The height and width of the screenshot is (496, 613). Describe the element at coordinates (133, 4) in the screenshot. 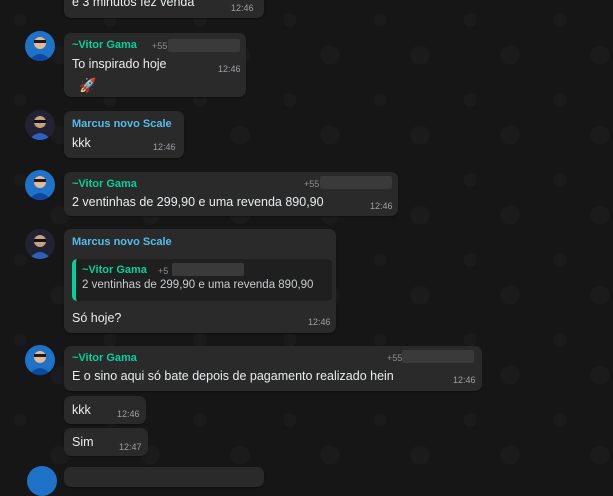

I see `message-text: e 3 minutos fez venda` at that location.